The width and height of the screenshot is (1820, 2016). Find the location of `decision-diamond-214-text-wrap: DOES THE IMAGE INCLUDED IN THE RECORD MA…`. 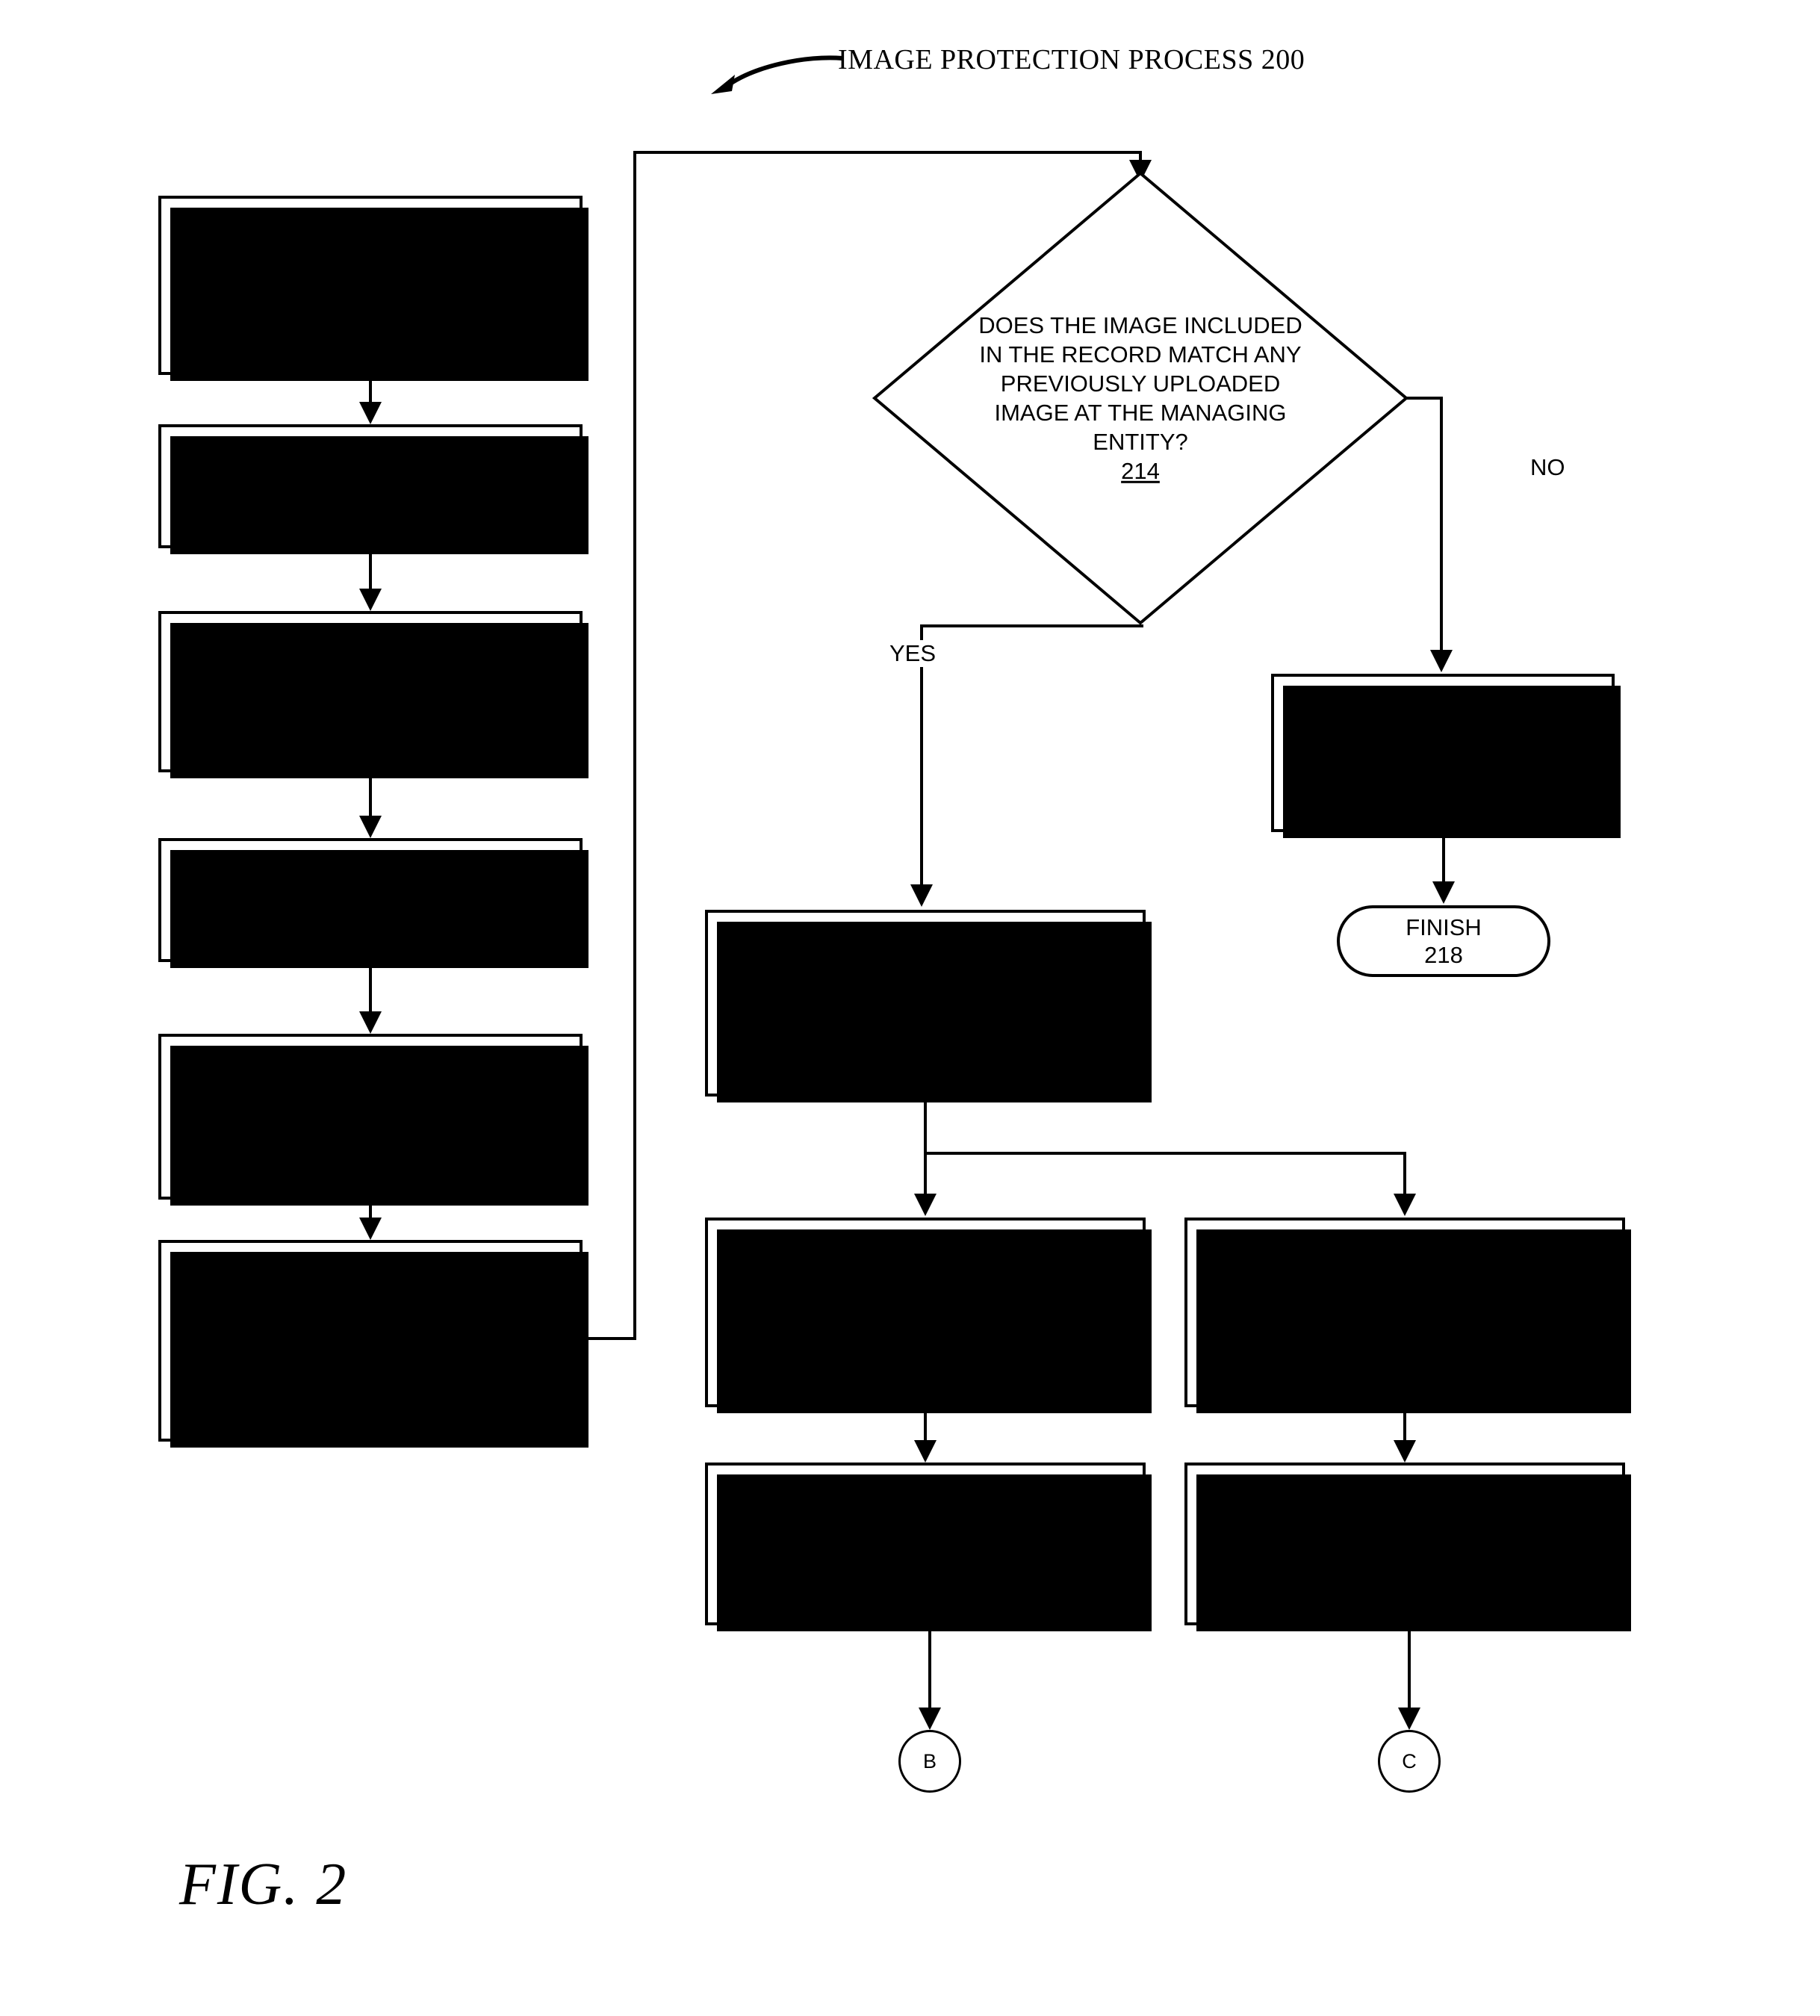

decision-diamond-214-text-wrap: DOES THE IMAGE INCLUDED IN THE RECORD MA… is located at coordinates (1140, 398).